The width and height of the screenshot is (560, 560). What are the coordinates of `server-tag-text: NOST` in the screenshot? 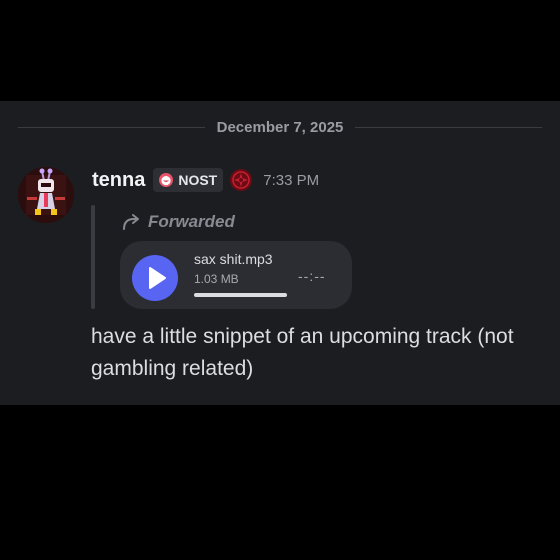 It's located at (198, 180).